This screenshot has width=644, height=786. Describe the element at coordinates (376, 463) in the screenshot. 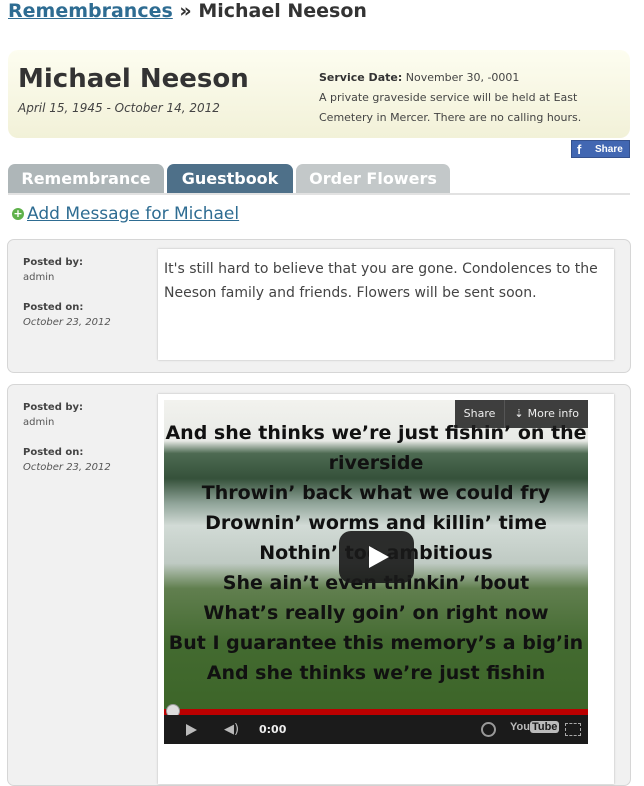

I see `lyric-line: riverside` at that location.